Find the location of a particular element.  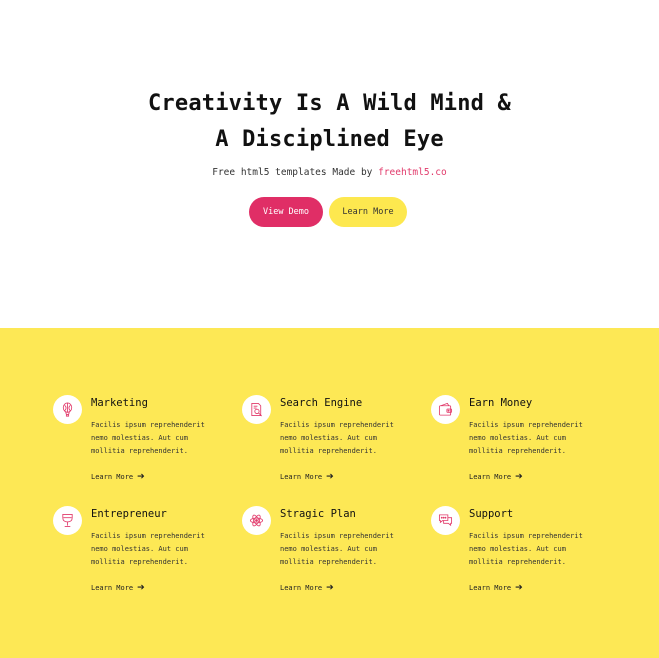

feature-title: Stragic Plan is located at coordinates (318, 514).